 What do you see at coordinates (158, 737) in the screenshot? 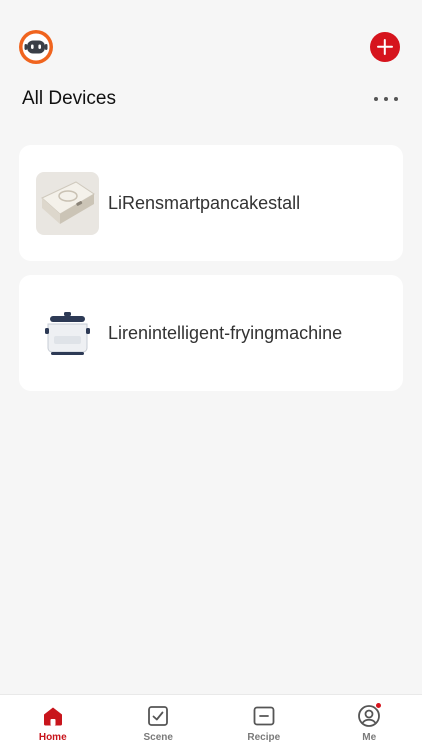
I see `tab-label: Scene` at bounding box center [158, 737].